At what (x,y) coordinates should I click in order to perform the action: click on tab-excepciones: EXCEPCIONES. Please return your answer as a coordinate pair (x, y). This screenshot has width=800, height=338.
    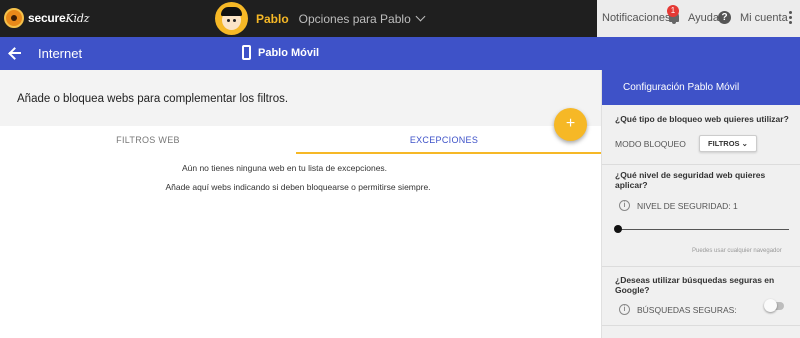
    Looking at the image, I should click on (444, 140).